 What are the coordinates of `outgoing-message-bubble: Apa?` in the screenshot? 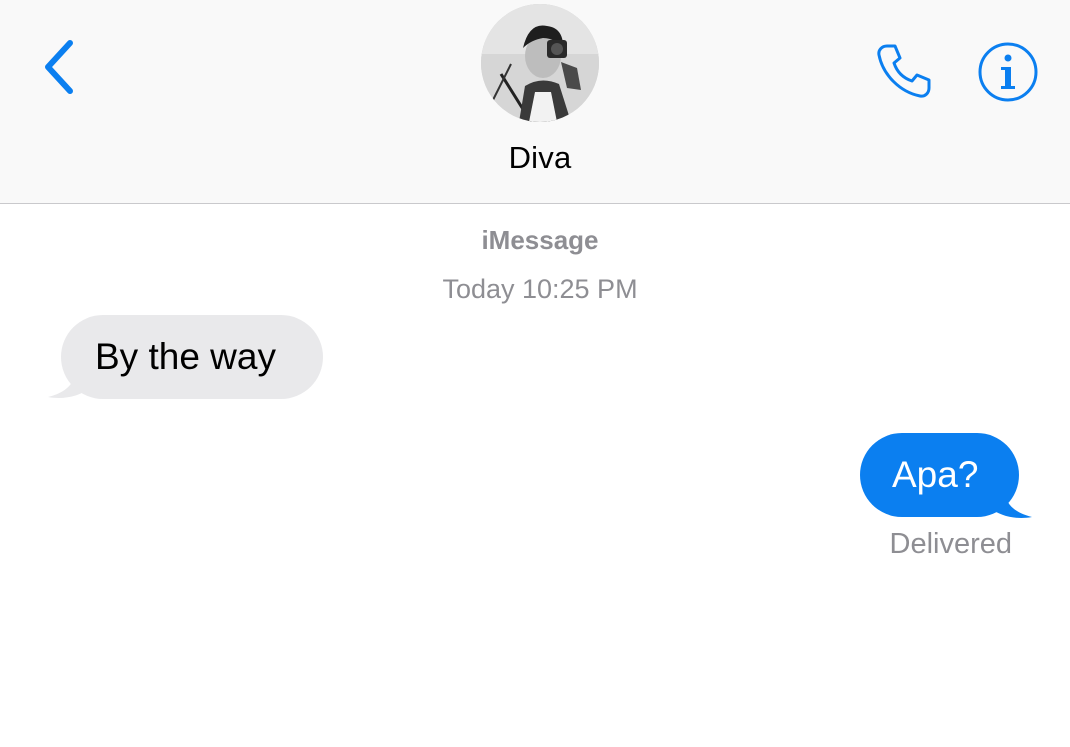 It's located at (939, 475).